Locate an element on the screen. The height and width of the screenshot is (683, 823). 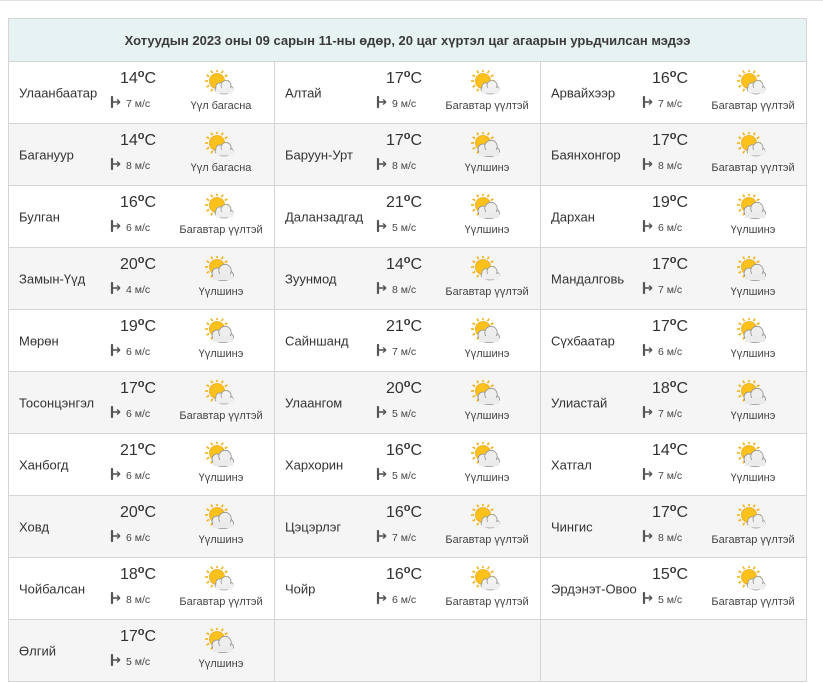
city-cell: Даланзадгад 21oC 5 м/с Үүлшинэ is located at coordinates (407, 216).